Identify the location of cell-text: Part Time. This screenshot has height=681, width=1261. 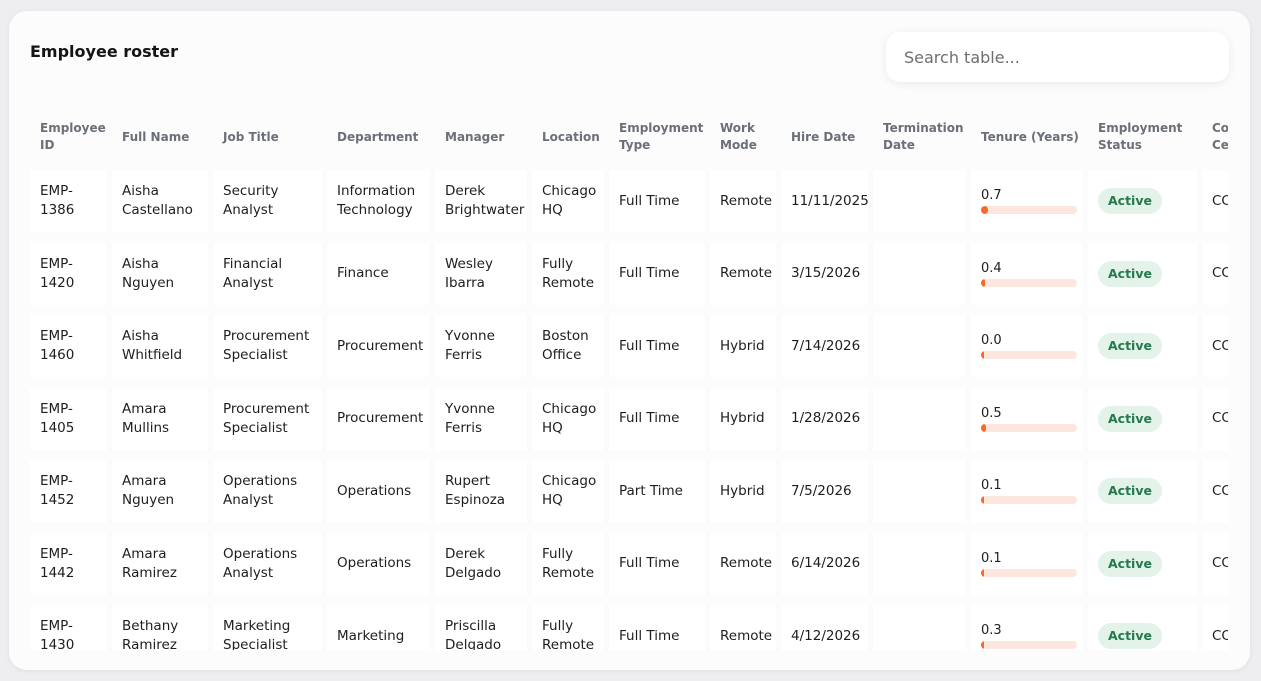
(651, 490).